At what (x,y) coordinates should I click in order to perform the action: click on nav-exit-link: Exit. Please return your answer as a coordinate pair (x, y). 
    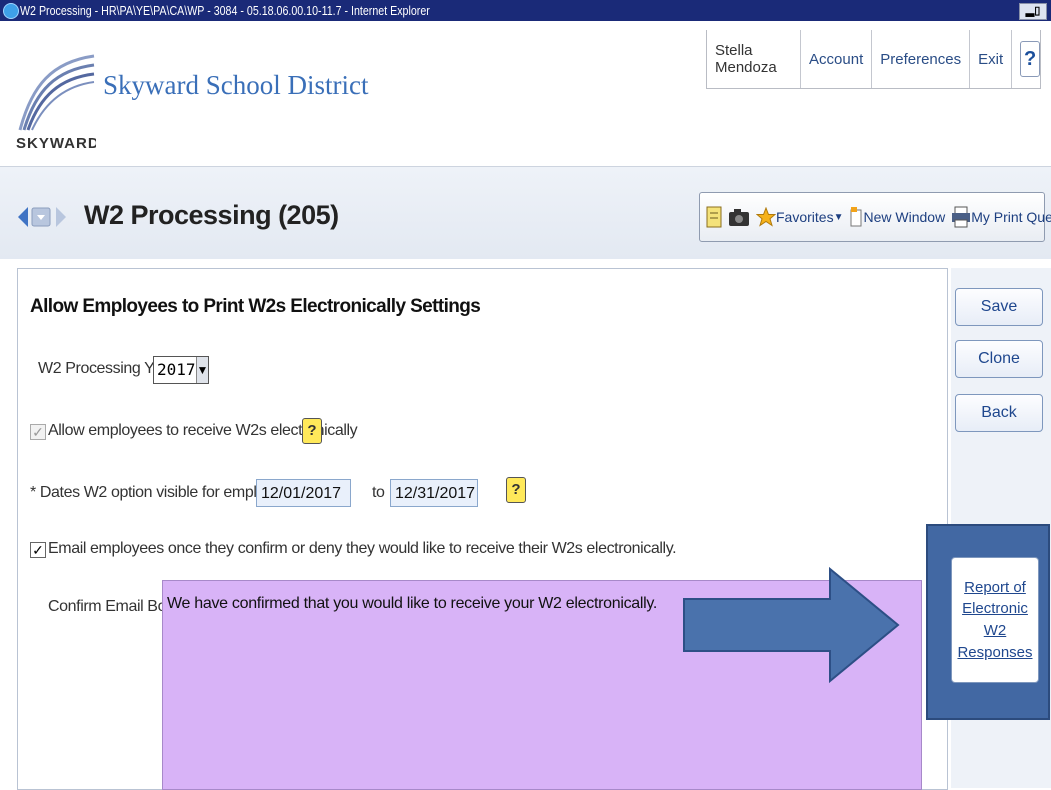
    Looking at the image, I should click on (991, 59).